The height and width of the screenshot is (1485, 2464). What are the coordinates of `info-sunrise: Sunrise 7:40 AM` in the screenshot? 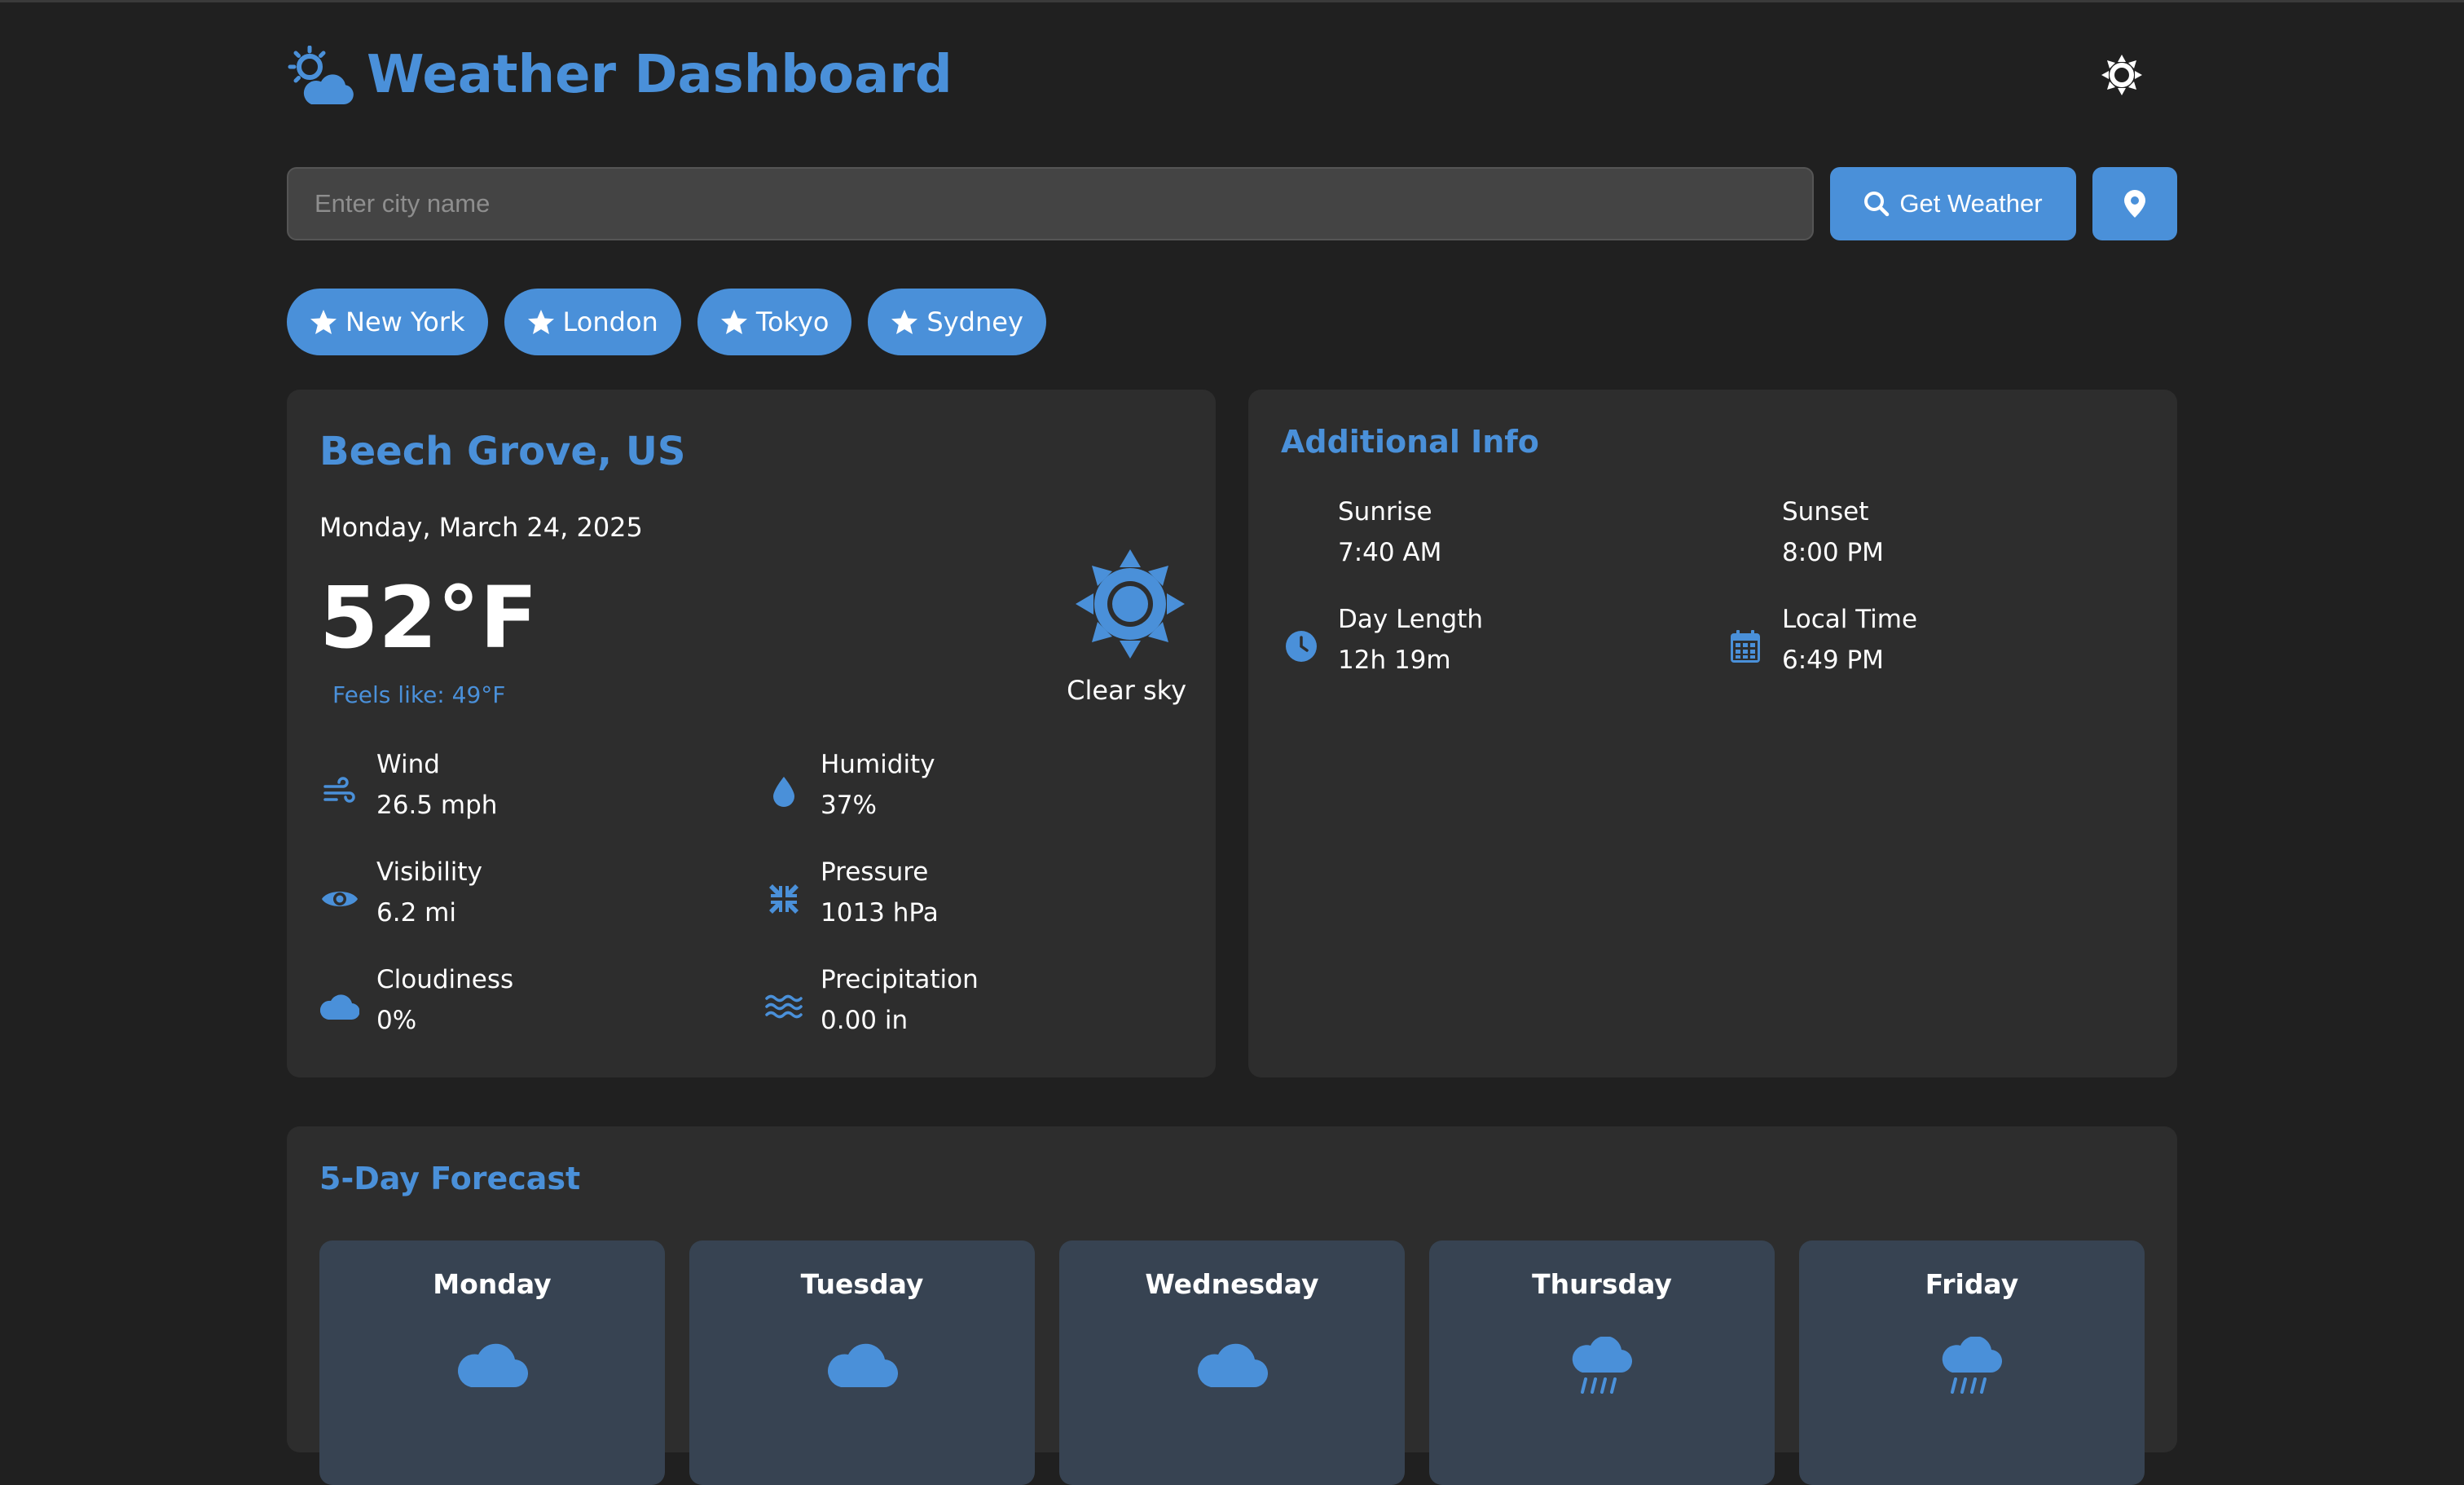 It's located at (1493, 538).